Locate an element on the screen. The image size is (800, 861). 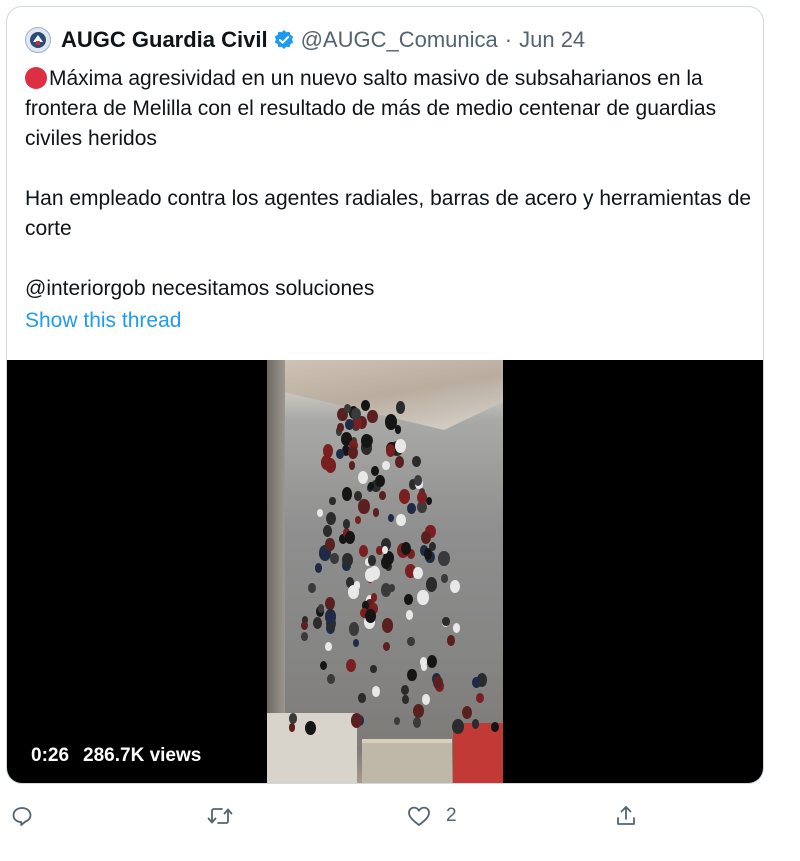
like-button: 2 is located at coordinates (431, 816).